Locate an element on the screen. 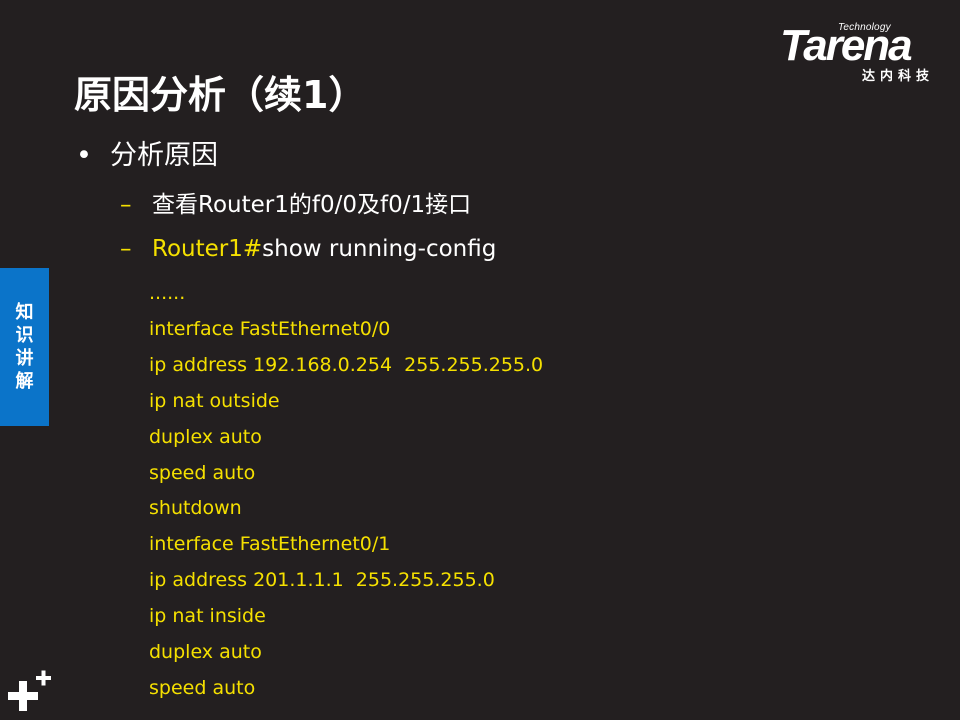 This screenshot has height=720, width=960. config-line: interface FastEthernet0/1 is located at coordinates (270, 544).